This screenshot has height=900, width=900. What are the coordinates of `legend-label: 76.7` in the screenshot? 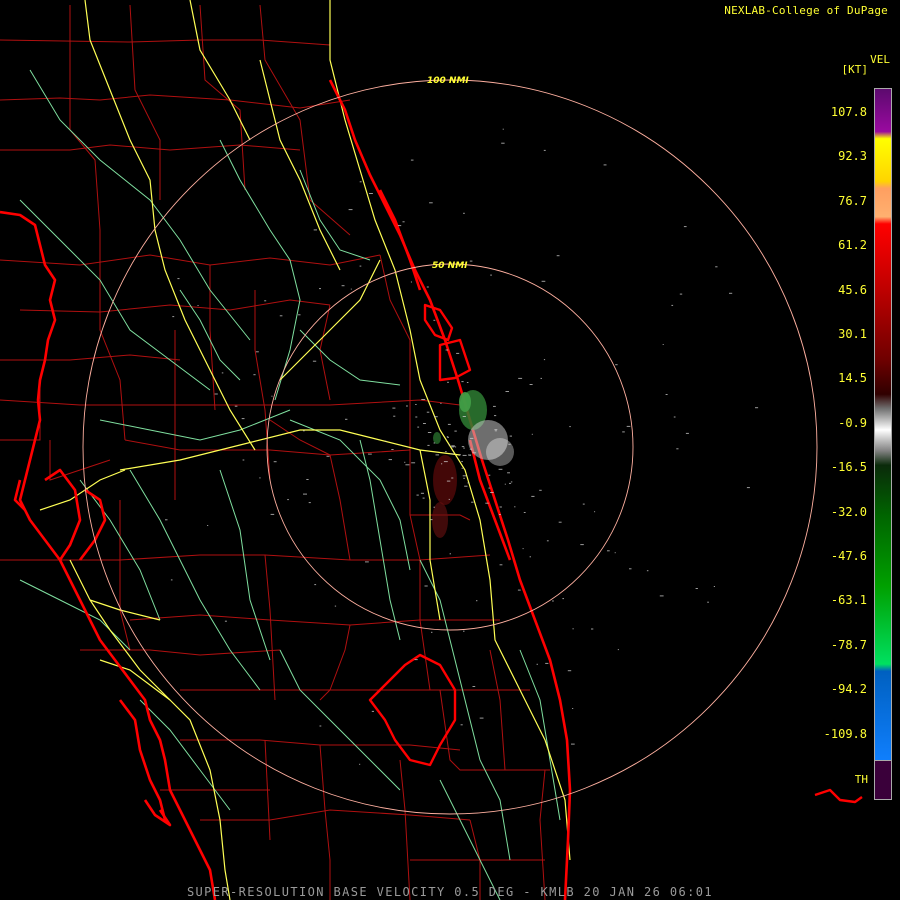 It's located at (852, 200).